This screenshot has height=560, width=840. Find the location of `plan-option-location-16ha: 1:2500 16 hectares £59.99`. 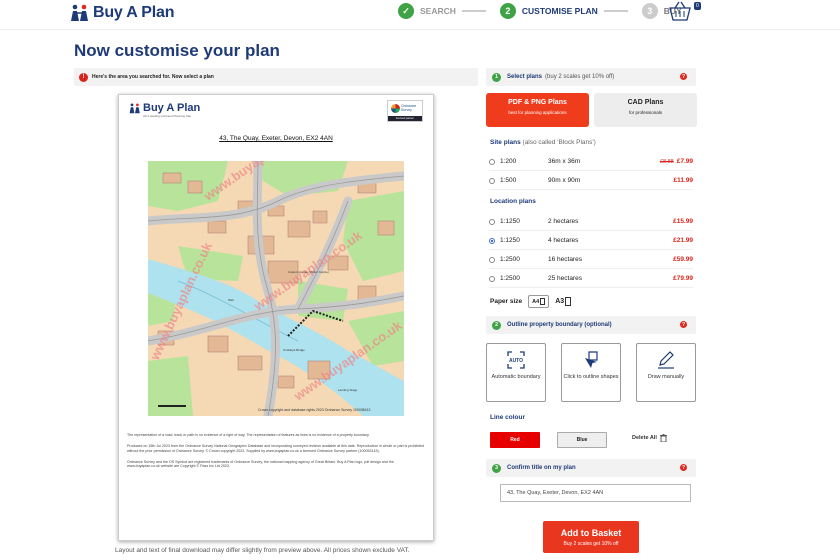

plan-option-location-16ha: 1:2500 16 hectares £59.99 is located at coordinates (591, 260).